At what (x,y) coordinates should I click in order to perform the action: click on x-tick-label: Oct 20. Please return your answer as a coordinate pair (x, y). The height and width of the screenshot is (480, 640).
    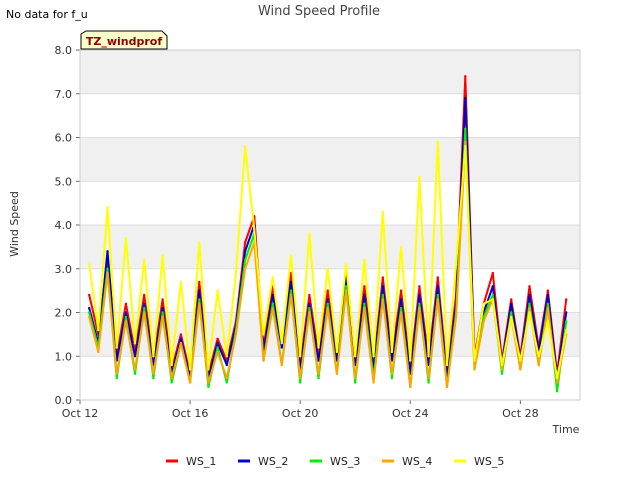
    Looking at the image, I should click on (300, 413).